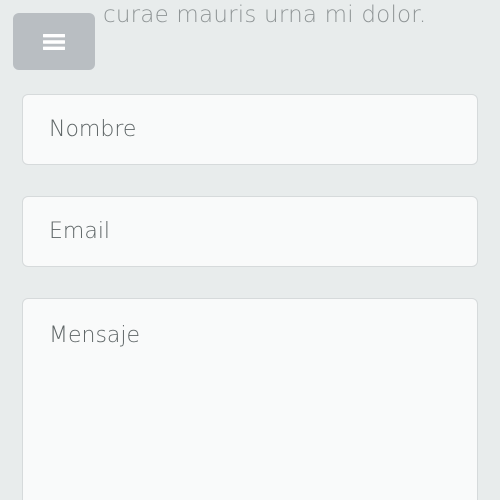  I want to click on hamburger-icon, so click(54, 42).